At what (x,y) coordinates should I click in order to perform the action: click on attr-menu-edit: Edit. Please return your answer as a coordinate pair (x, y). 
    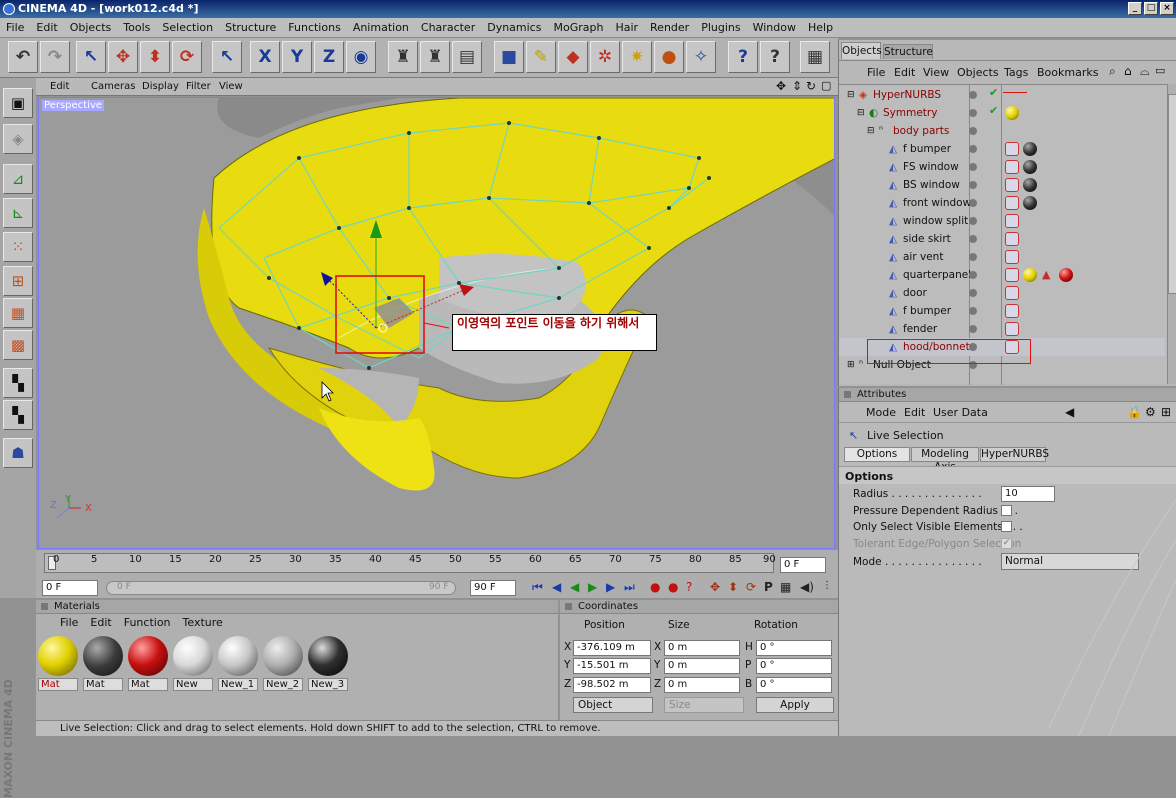
    Looking at the image, I should click on (914, 412).